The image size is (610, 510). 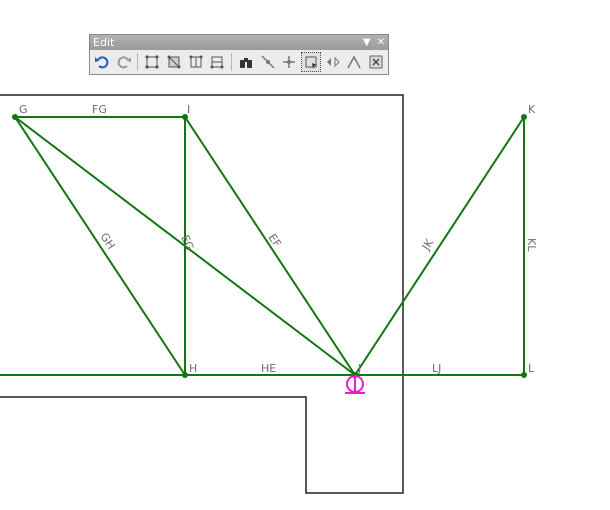 What do you see at coordinates (99, 109) in the screenshot?
I see `member-label-FG: FG` at bounding box center [99, 109].